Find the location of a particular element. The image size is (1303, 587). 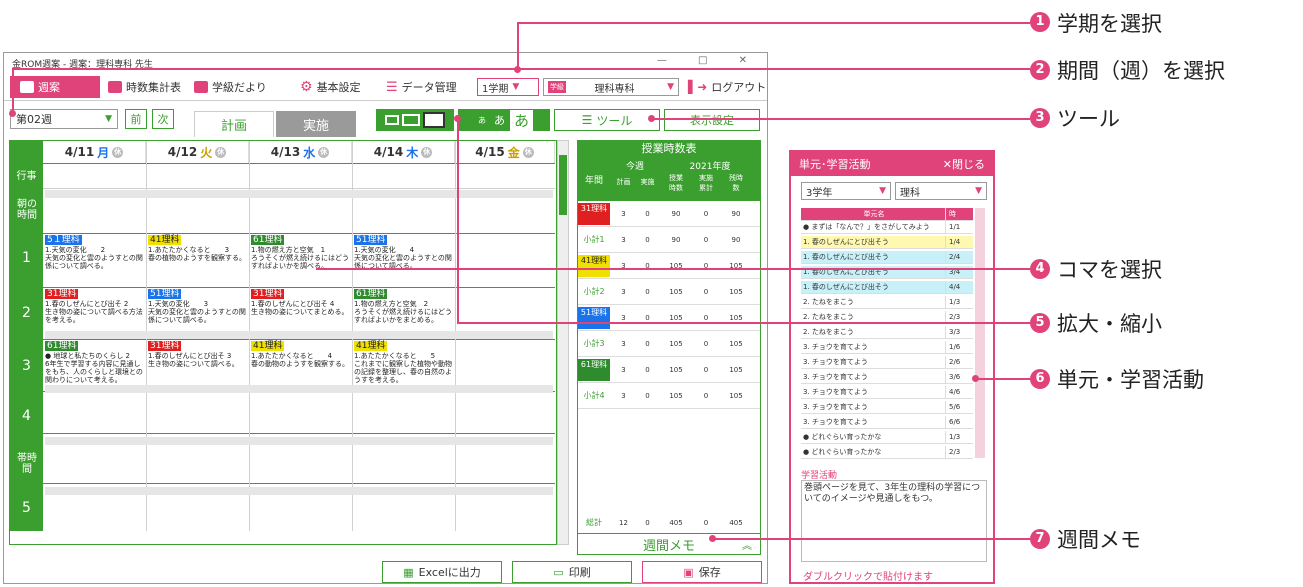

tab-plan: 計画 is located at coordinates (234, 124).